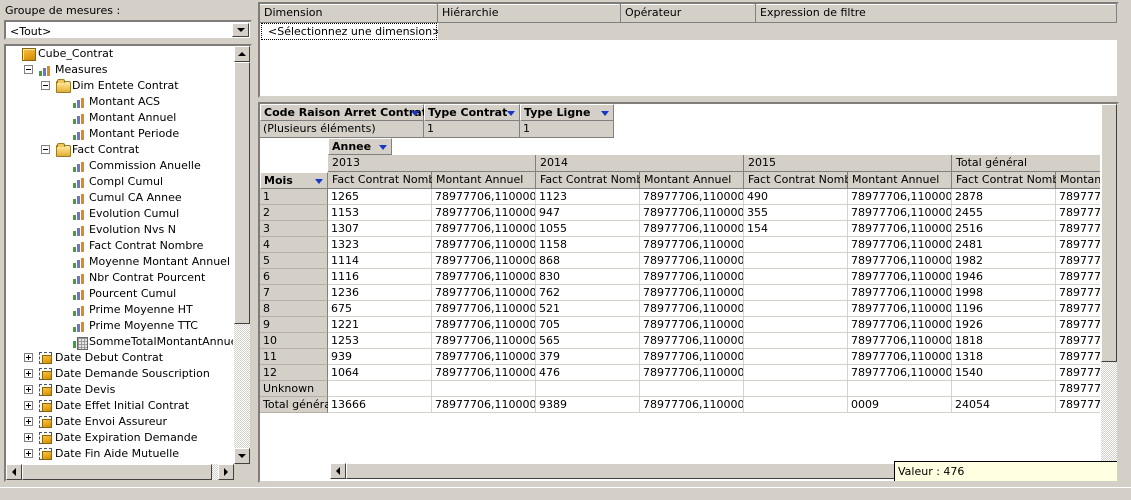  Describe the element at coordinates (1004, 245) in the screenshot. I see `data-cell: 2481` at that location.